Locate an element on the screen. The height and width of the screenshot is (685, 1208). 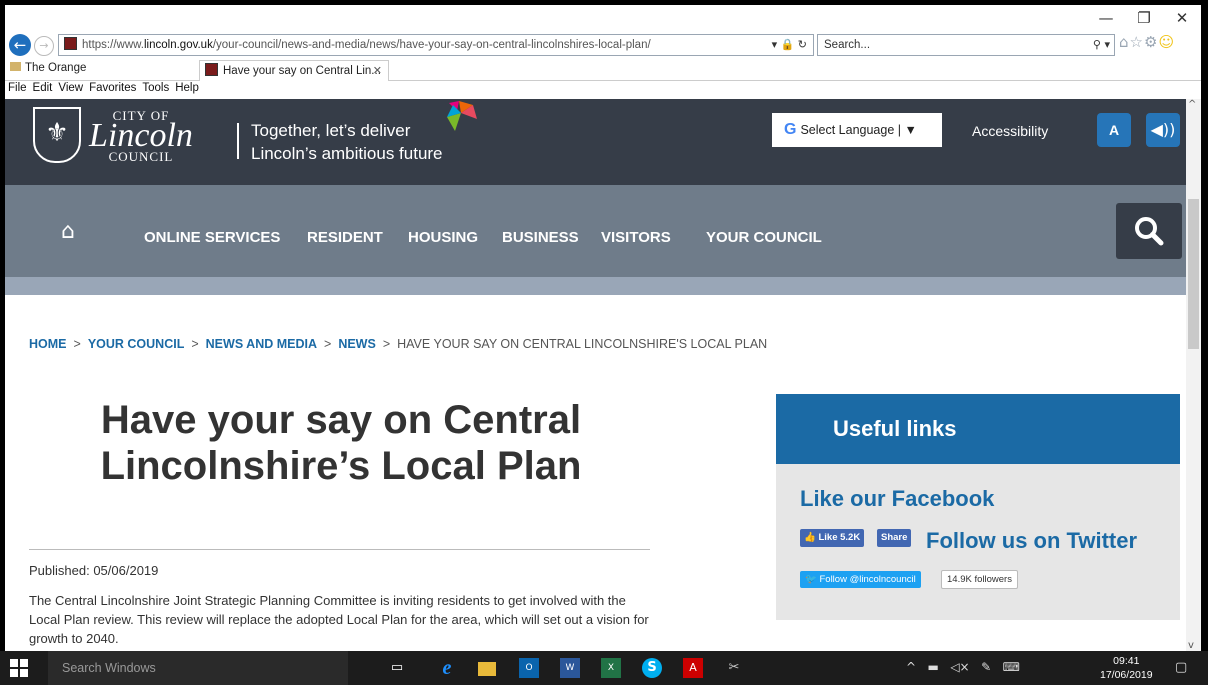
internet-explorer-icon: e is located at coordinates (447, 668).